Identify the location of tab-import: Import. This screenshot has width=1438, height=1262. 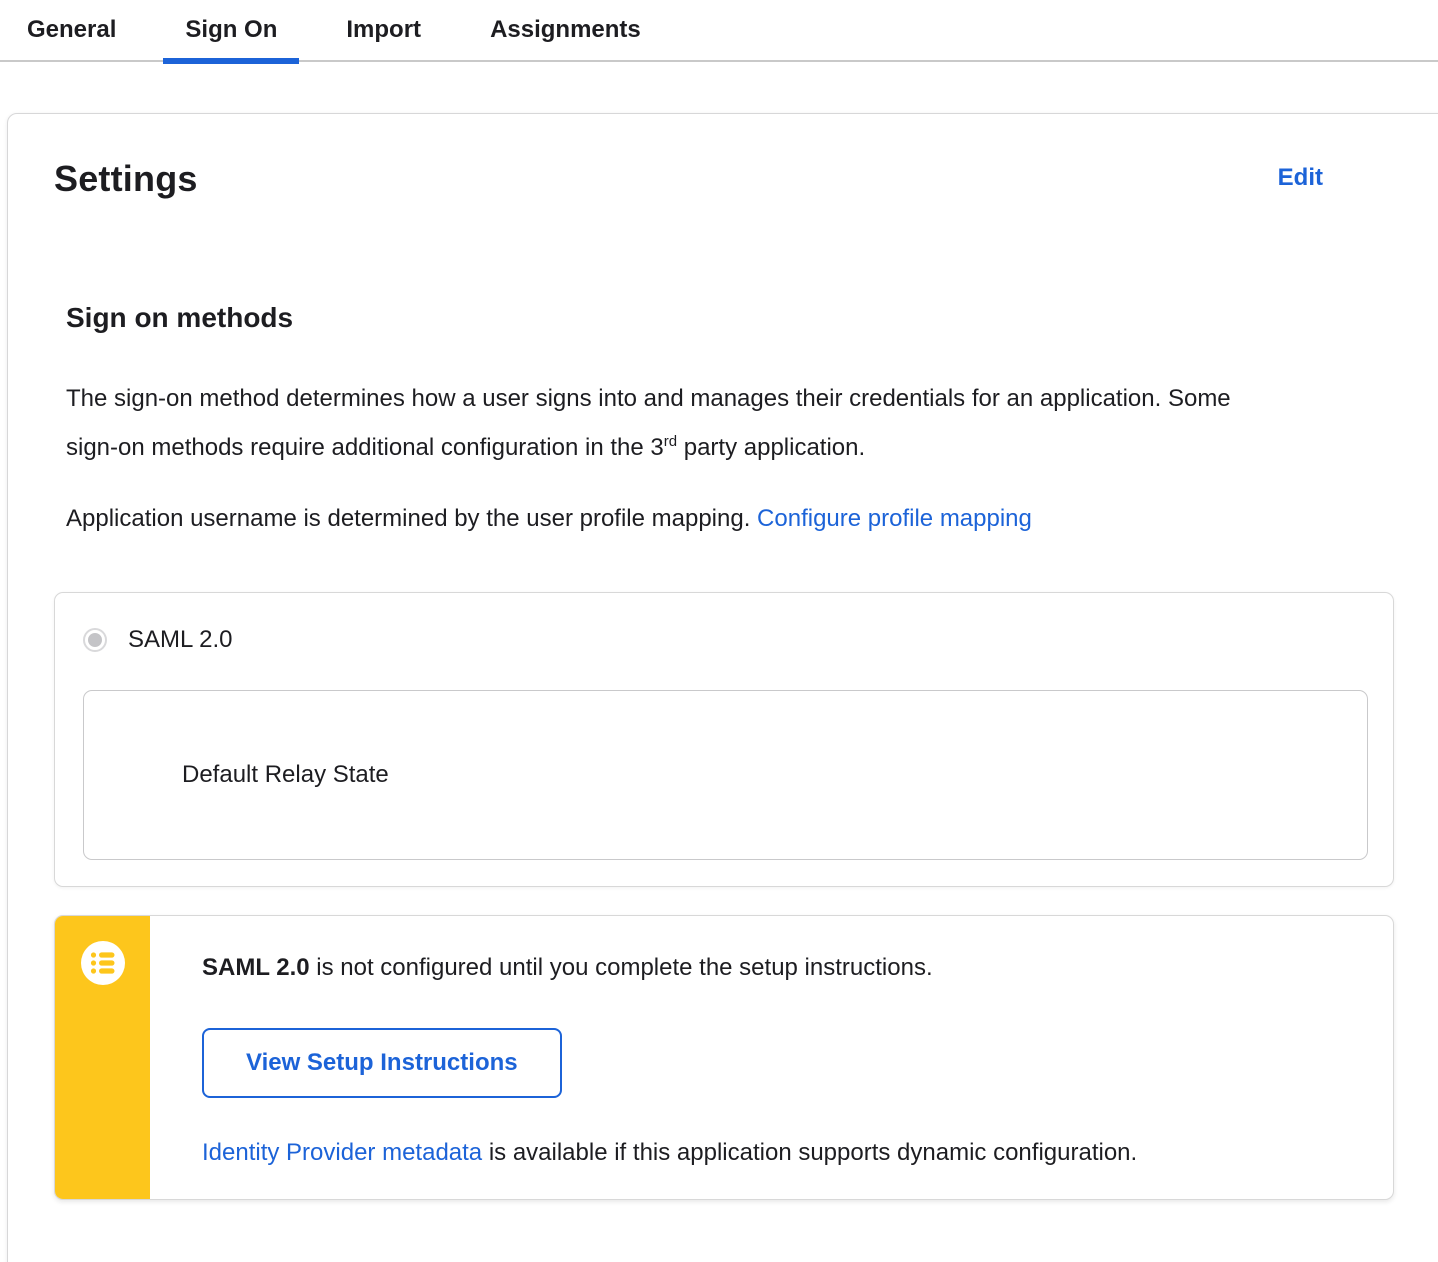
(383, 30).